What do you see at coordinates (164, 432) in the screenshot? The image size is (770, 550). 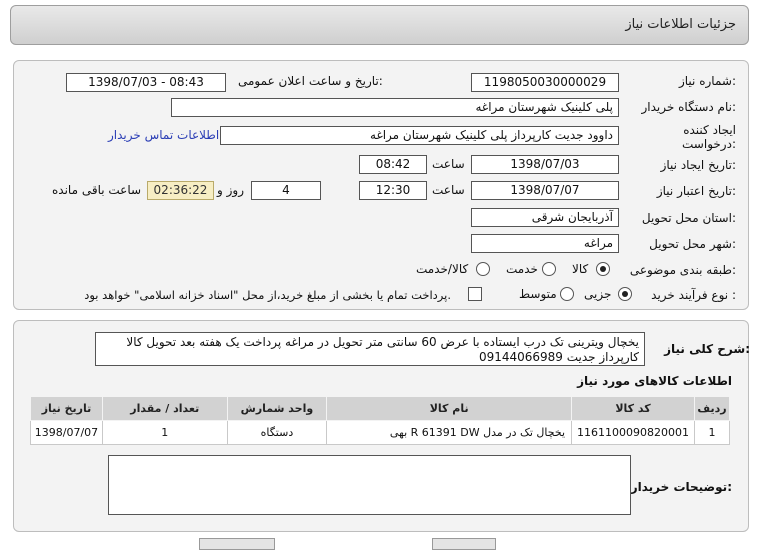 I see `cell-quantity: 1` at bounding box center [164, 432].